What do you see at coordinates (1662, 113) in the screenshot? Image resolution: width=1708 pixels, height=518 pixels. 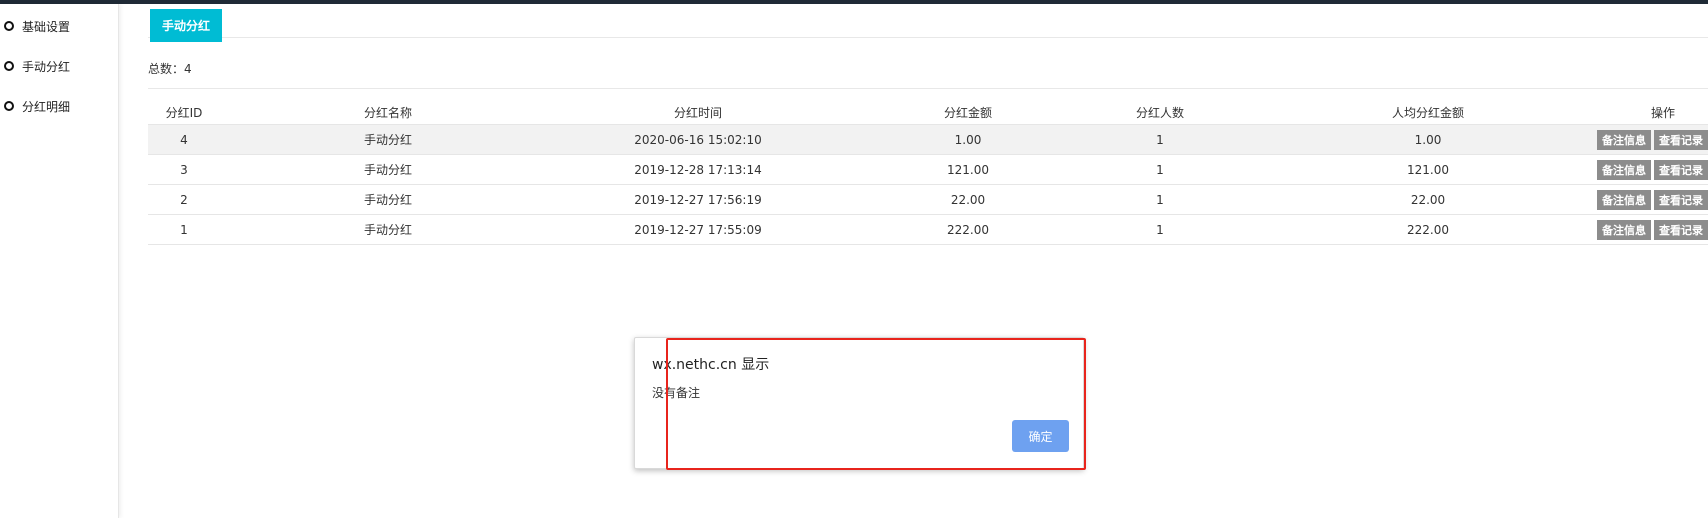 I see `column-header: 操作` at bounding box center [1662, 113].